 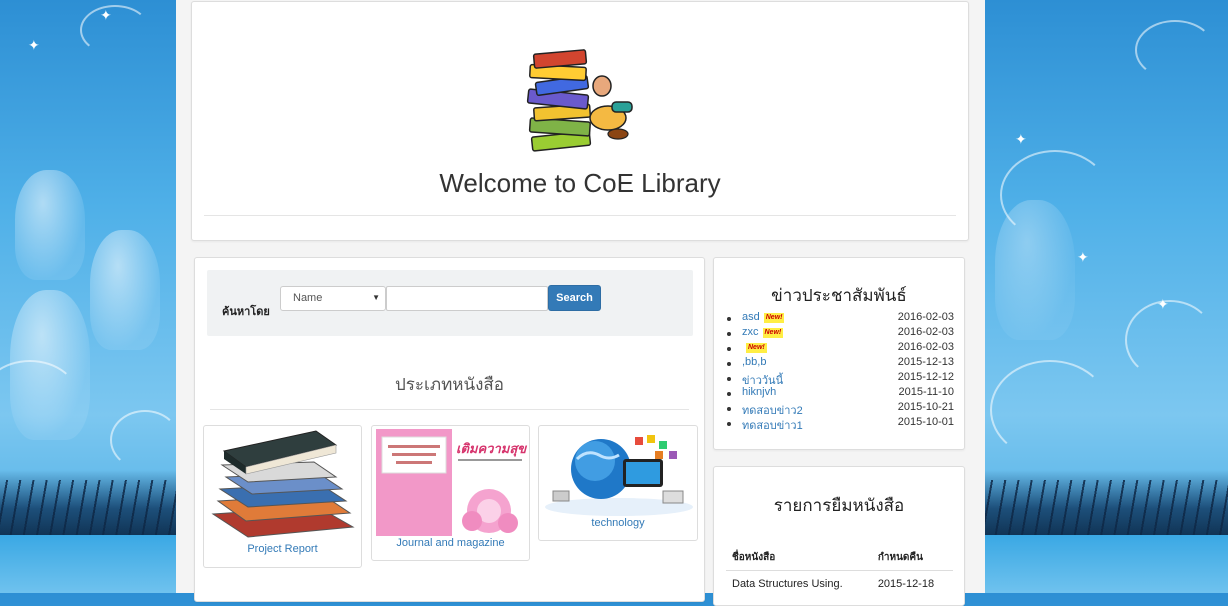 I want to click on search-field-select: Name ▼, so click(x=333, y=298).